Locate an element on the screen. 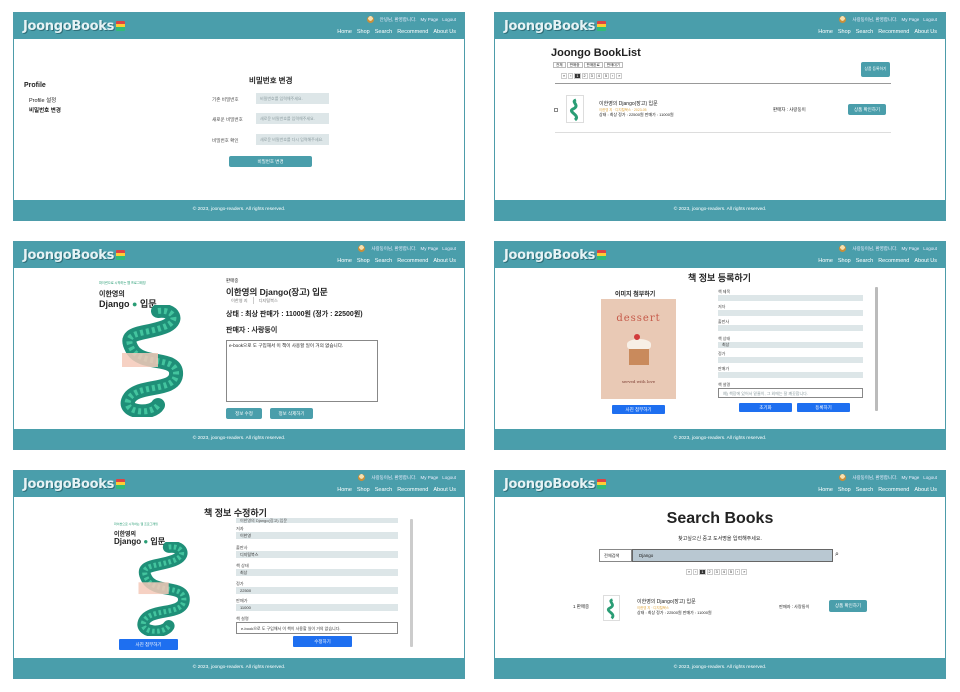 This screenshot has height=692, width=960. tab-author: 이한영 지 is located at coordinates (240, 300).